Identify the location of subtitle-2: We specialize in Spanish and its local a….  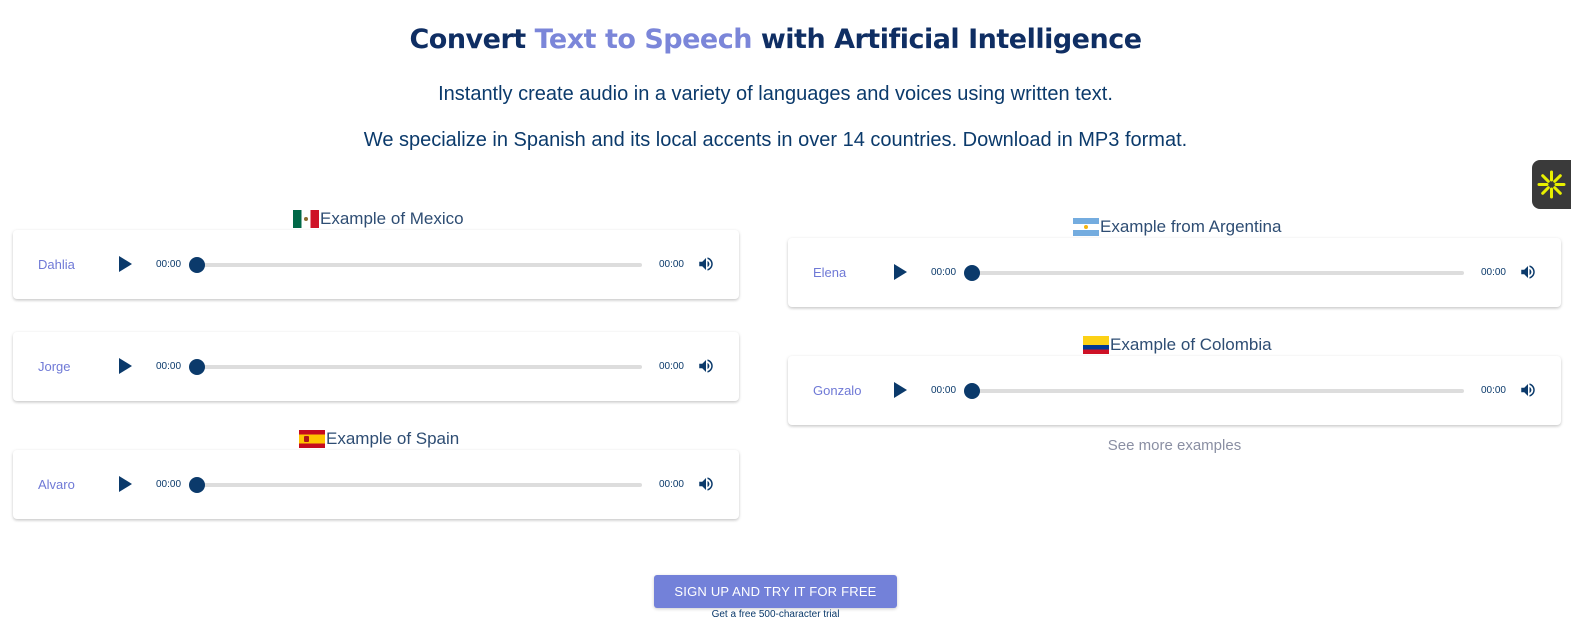
(775, 140).